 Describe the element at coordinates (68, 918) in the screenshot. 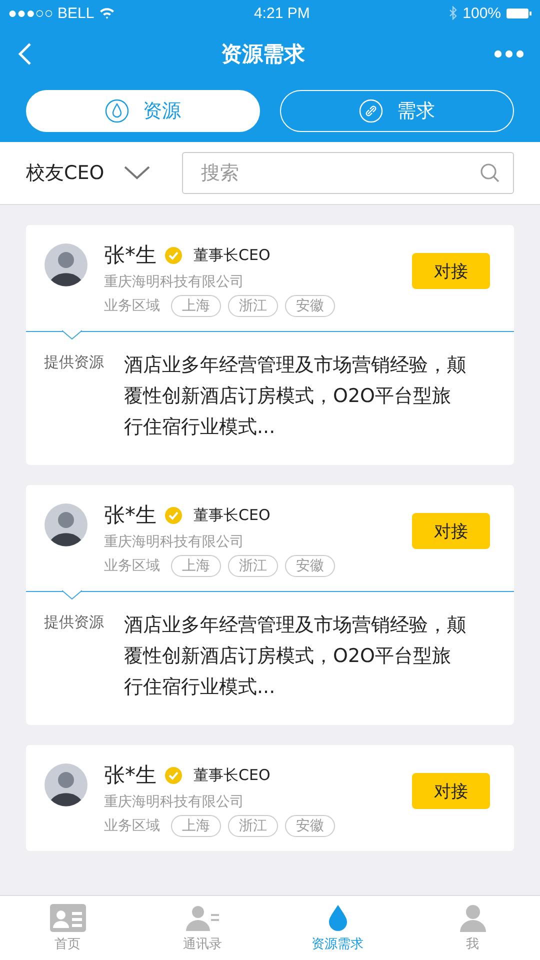

I see `id-card-icon` at that location.